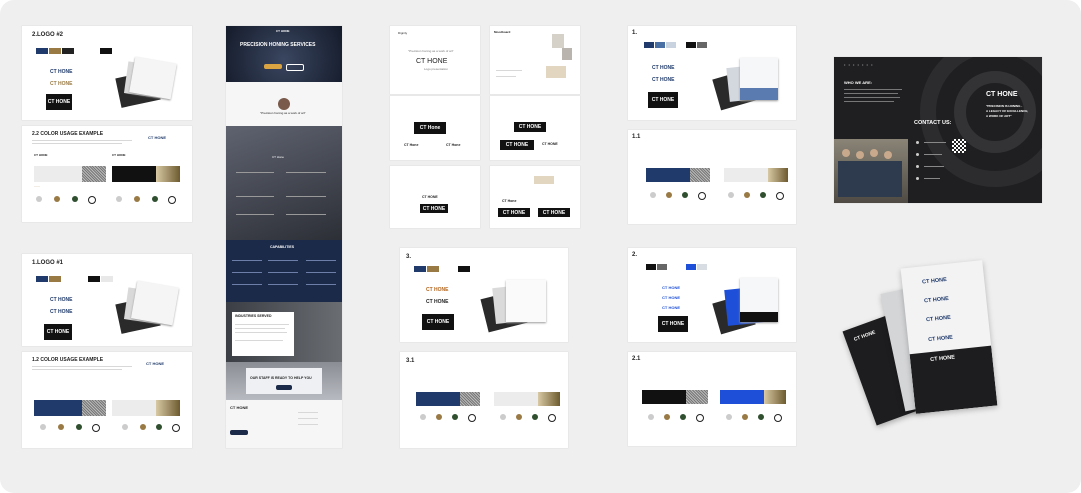 Image resolution: width=1081 pixels, height=493 pixels. What do you see at coordinates (1007, 111) in the screenshot?
I see `flyer-slogan: A LEGACY OF EXCELLENCE,` at bounding box center [1007, 111].